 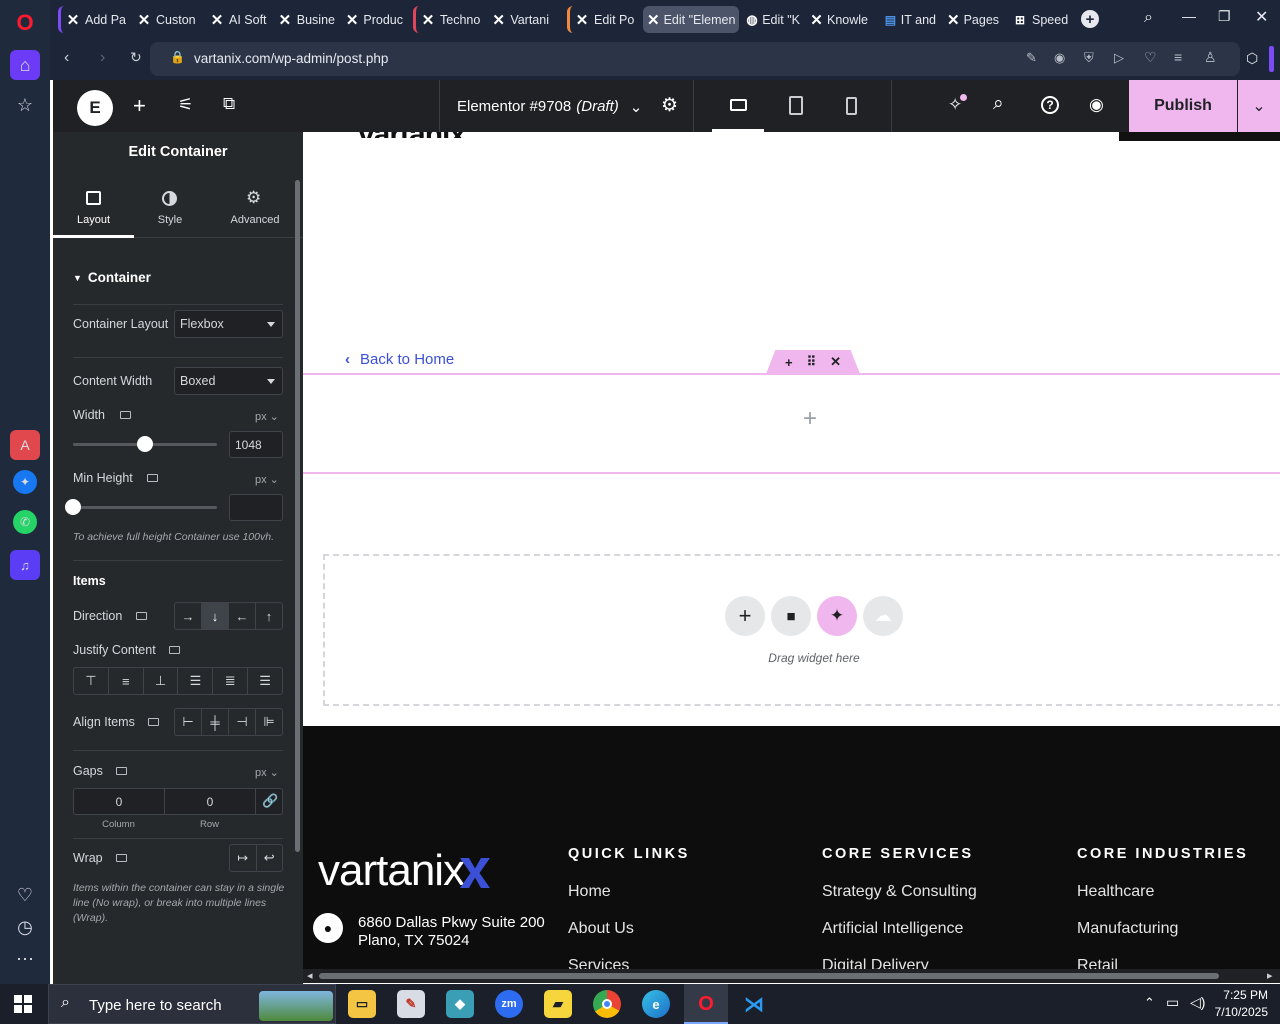 I want to click on min-height-input, so click(x=256, y=507).